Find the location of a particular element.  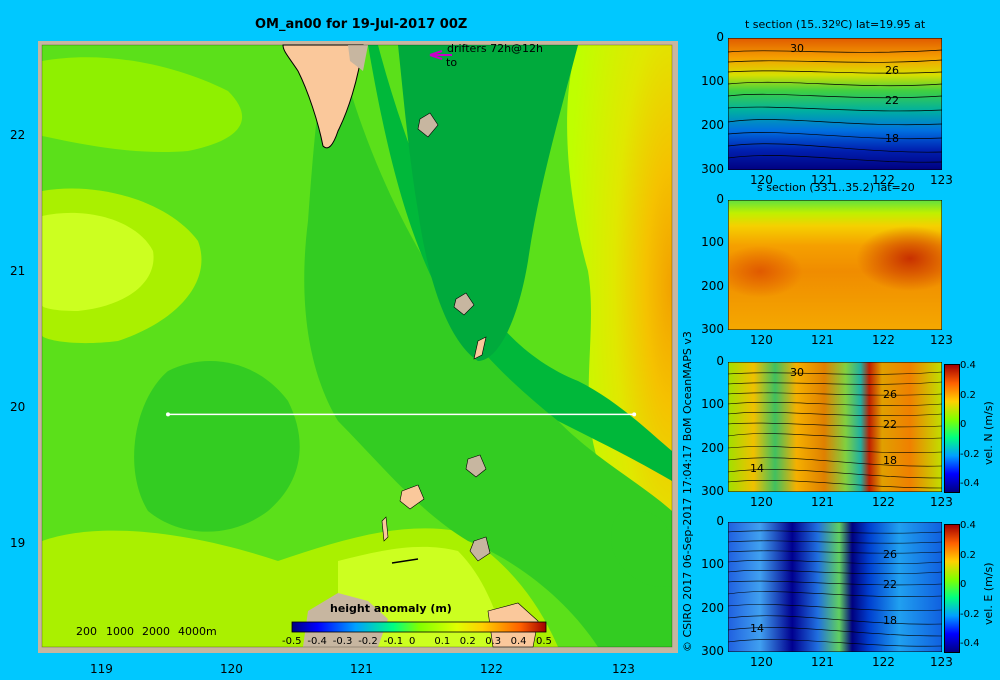

colorbar-tick: 0.4 is located at coordinates (518, 641).